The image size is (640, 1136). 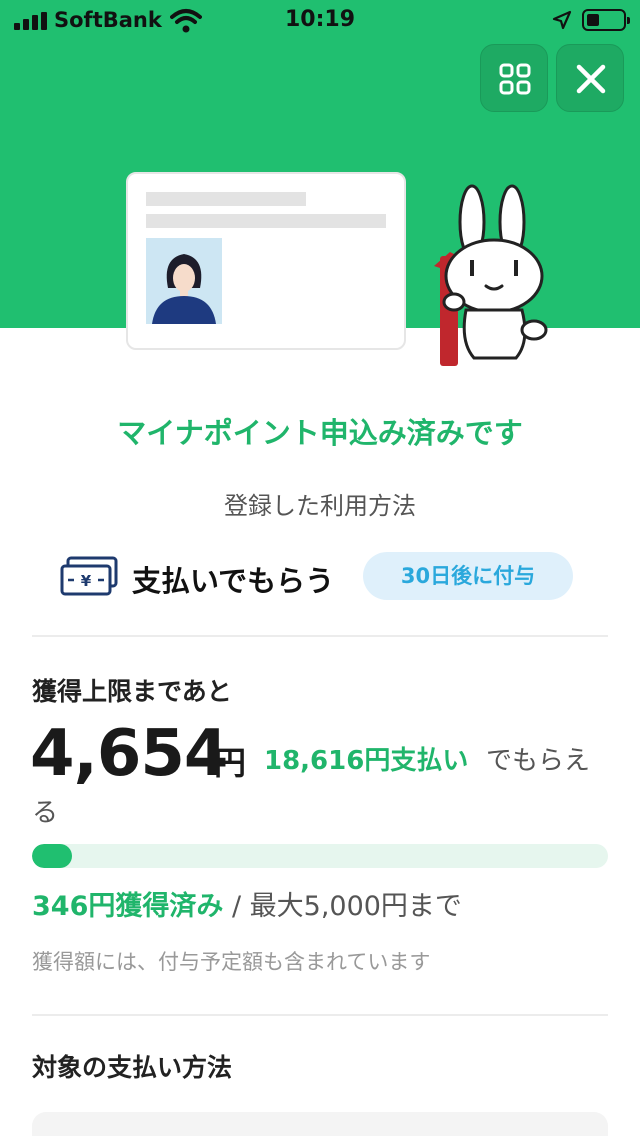 What do you see at coordinates (320, 506) in the screenshot?
I see `method-heading: 登録した利用方法` at bounding box center [320, 506].